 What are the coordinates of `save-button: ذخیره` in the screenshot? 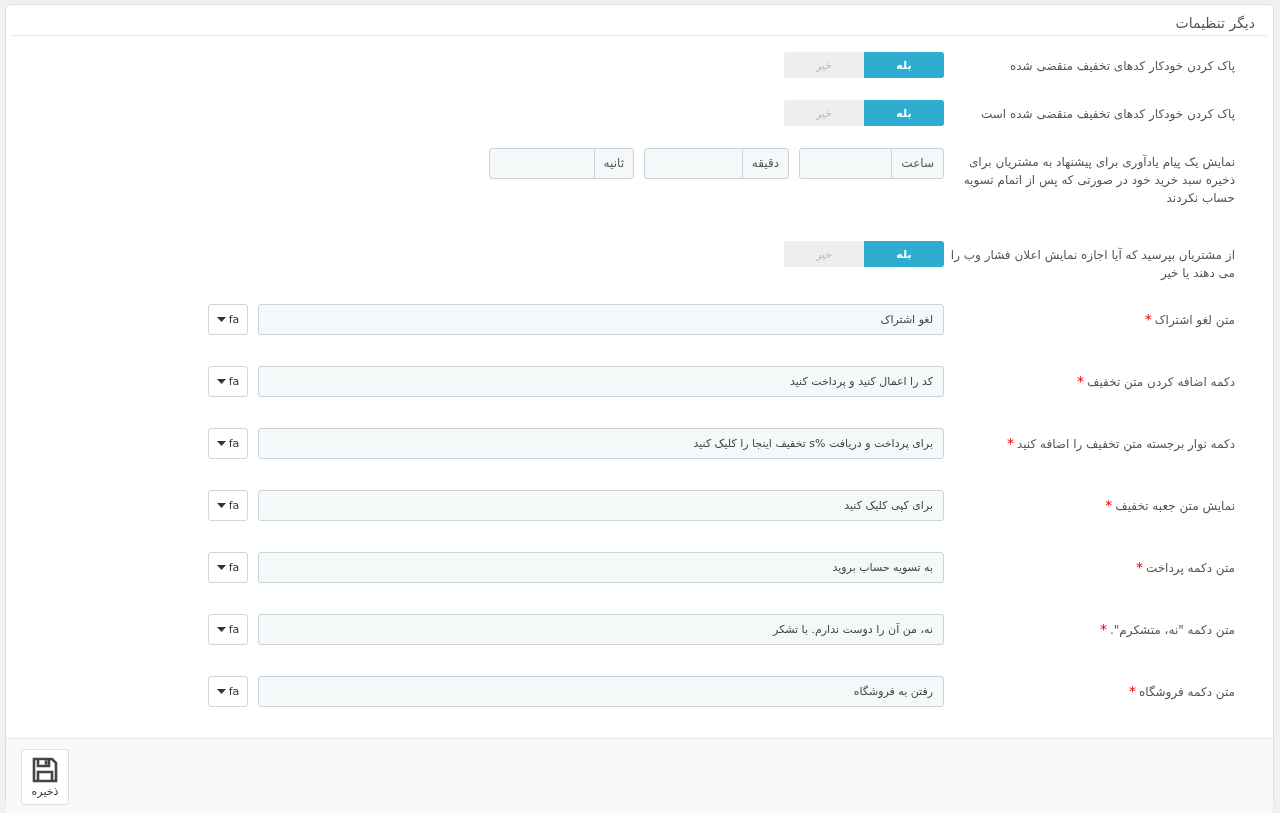 It's located at (45, 777).